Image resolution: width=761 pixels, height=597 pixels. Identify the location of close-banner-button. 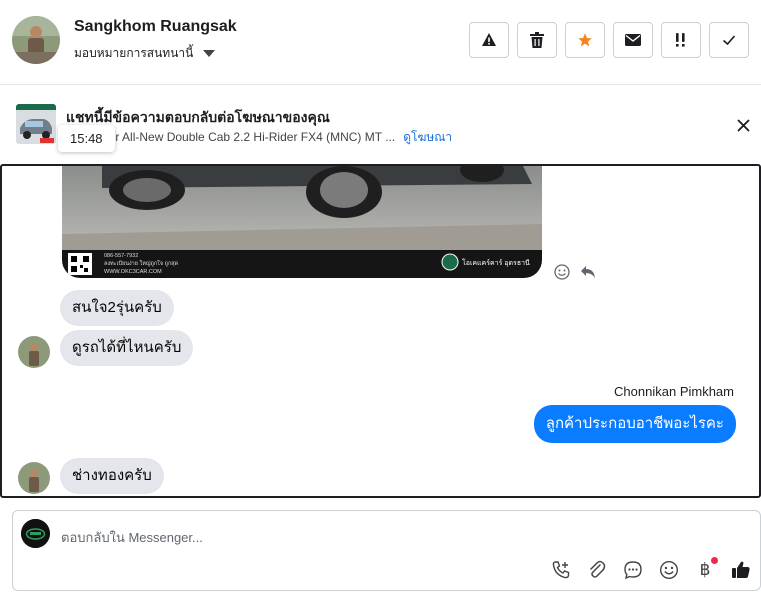
(743, 125).